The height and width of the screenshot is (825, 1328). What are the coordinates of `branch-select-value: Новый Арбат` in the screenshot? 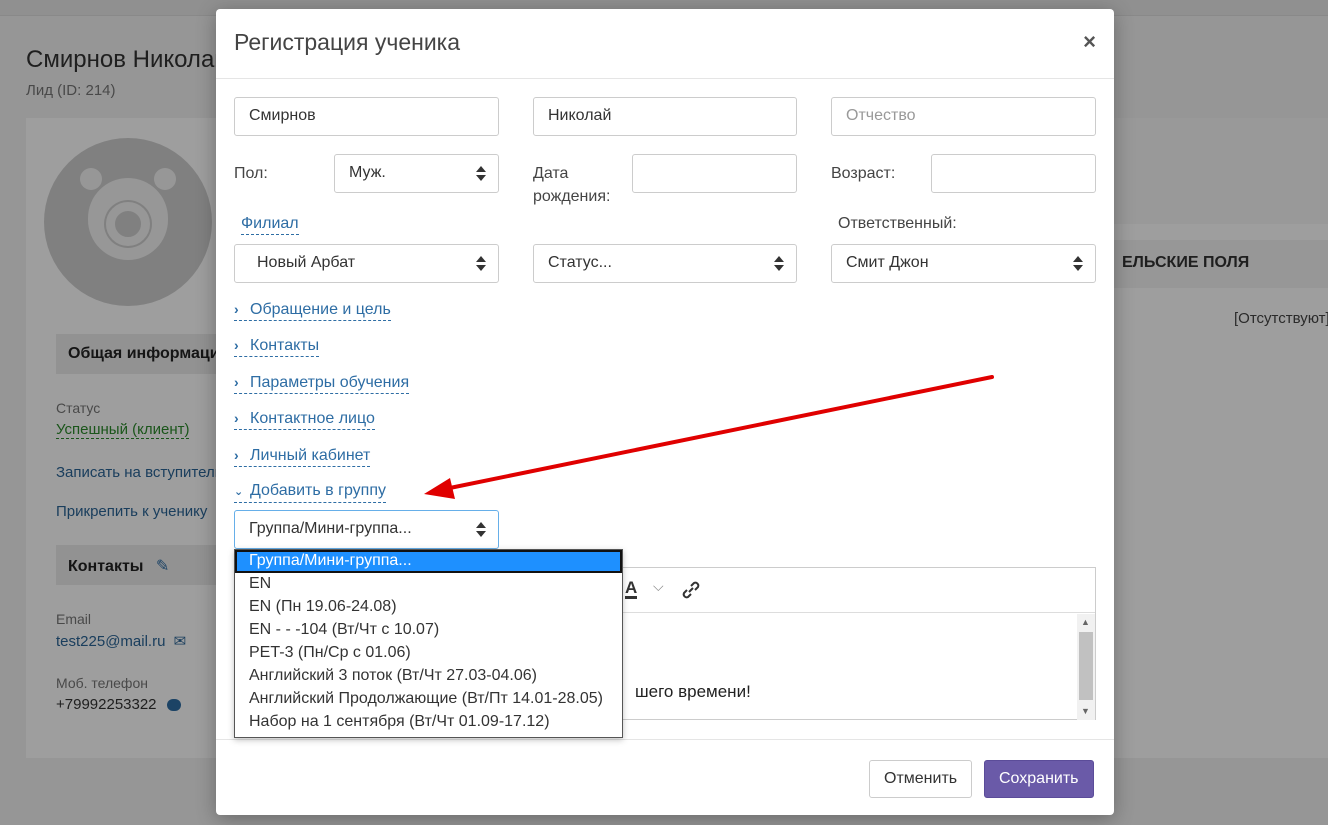 It's located at (306, 262).